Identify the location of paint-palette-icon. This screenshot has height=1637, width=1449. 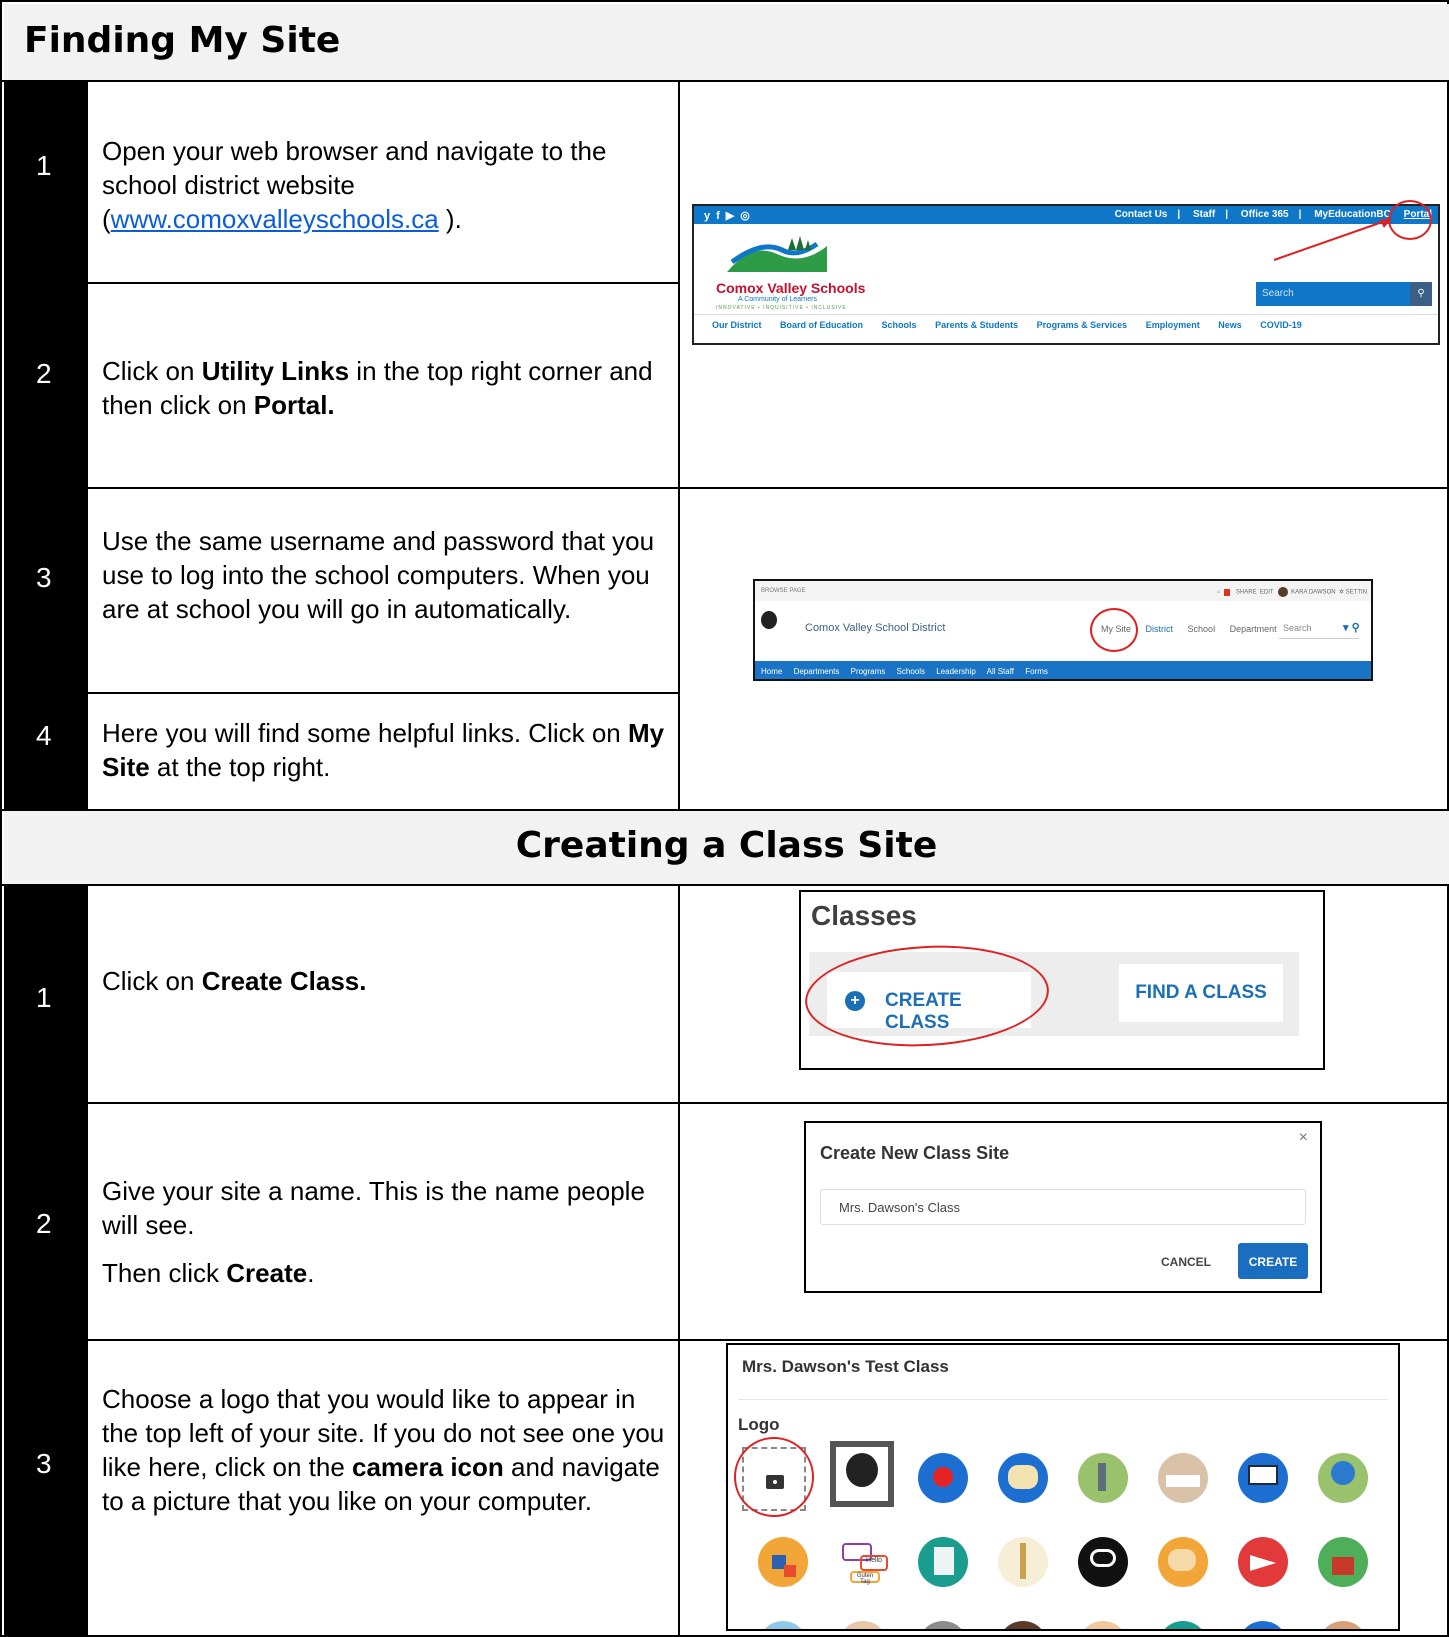
(1183, 1562).